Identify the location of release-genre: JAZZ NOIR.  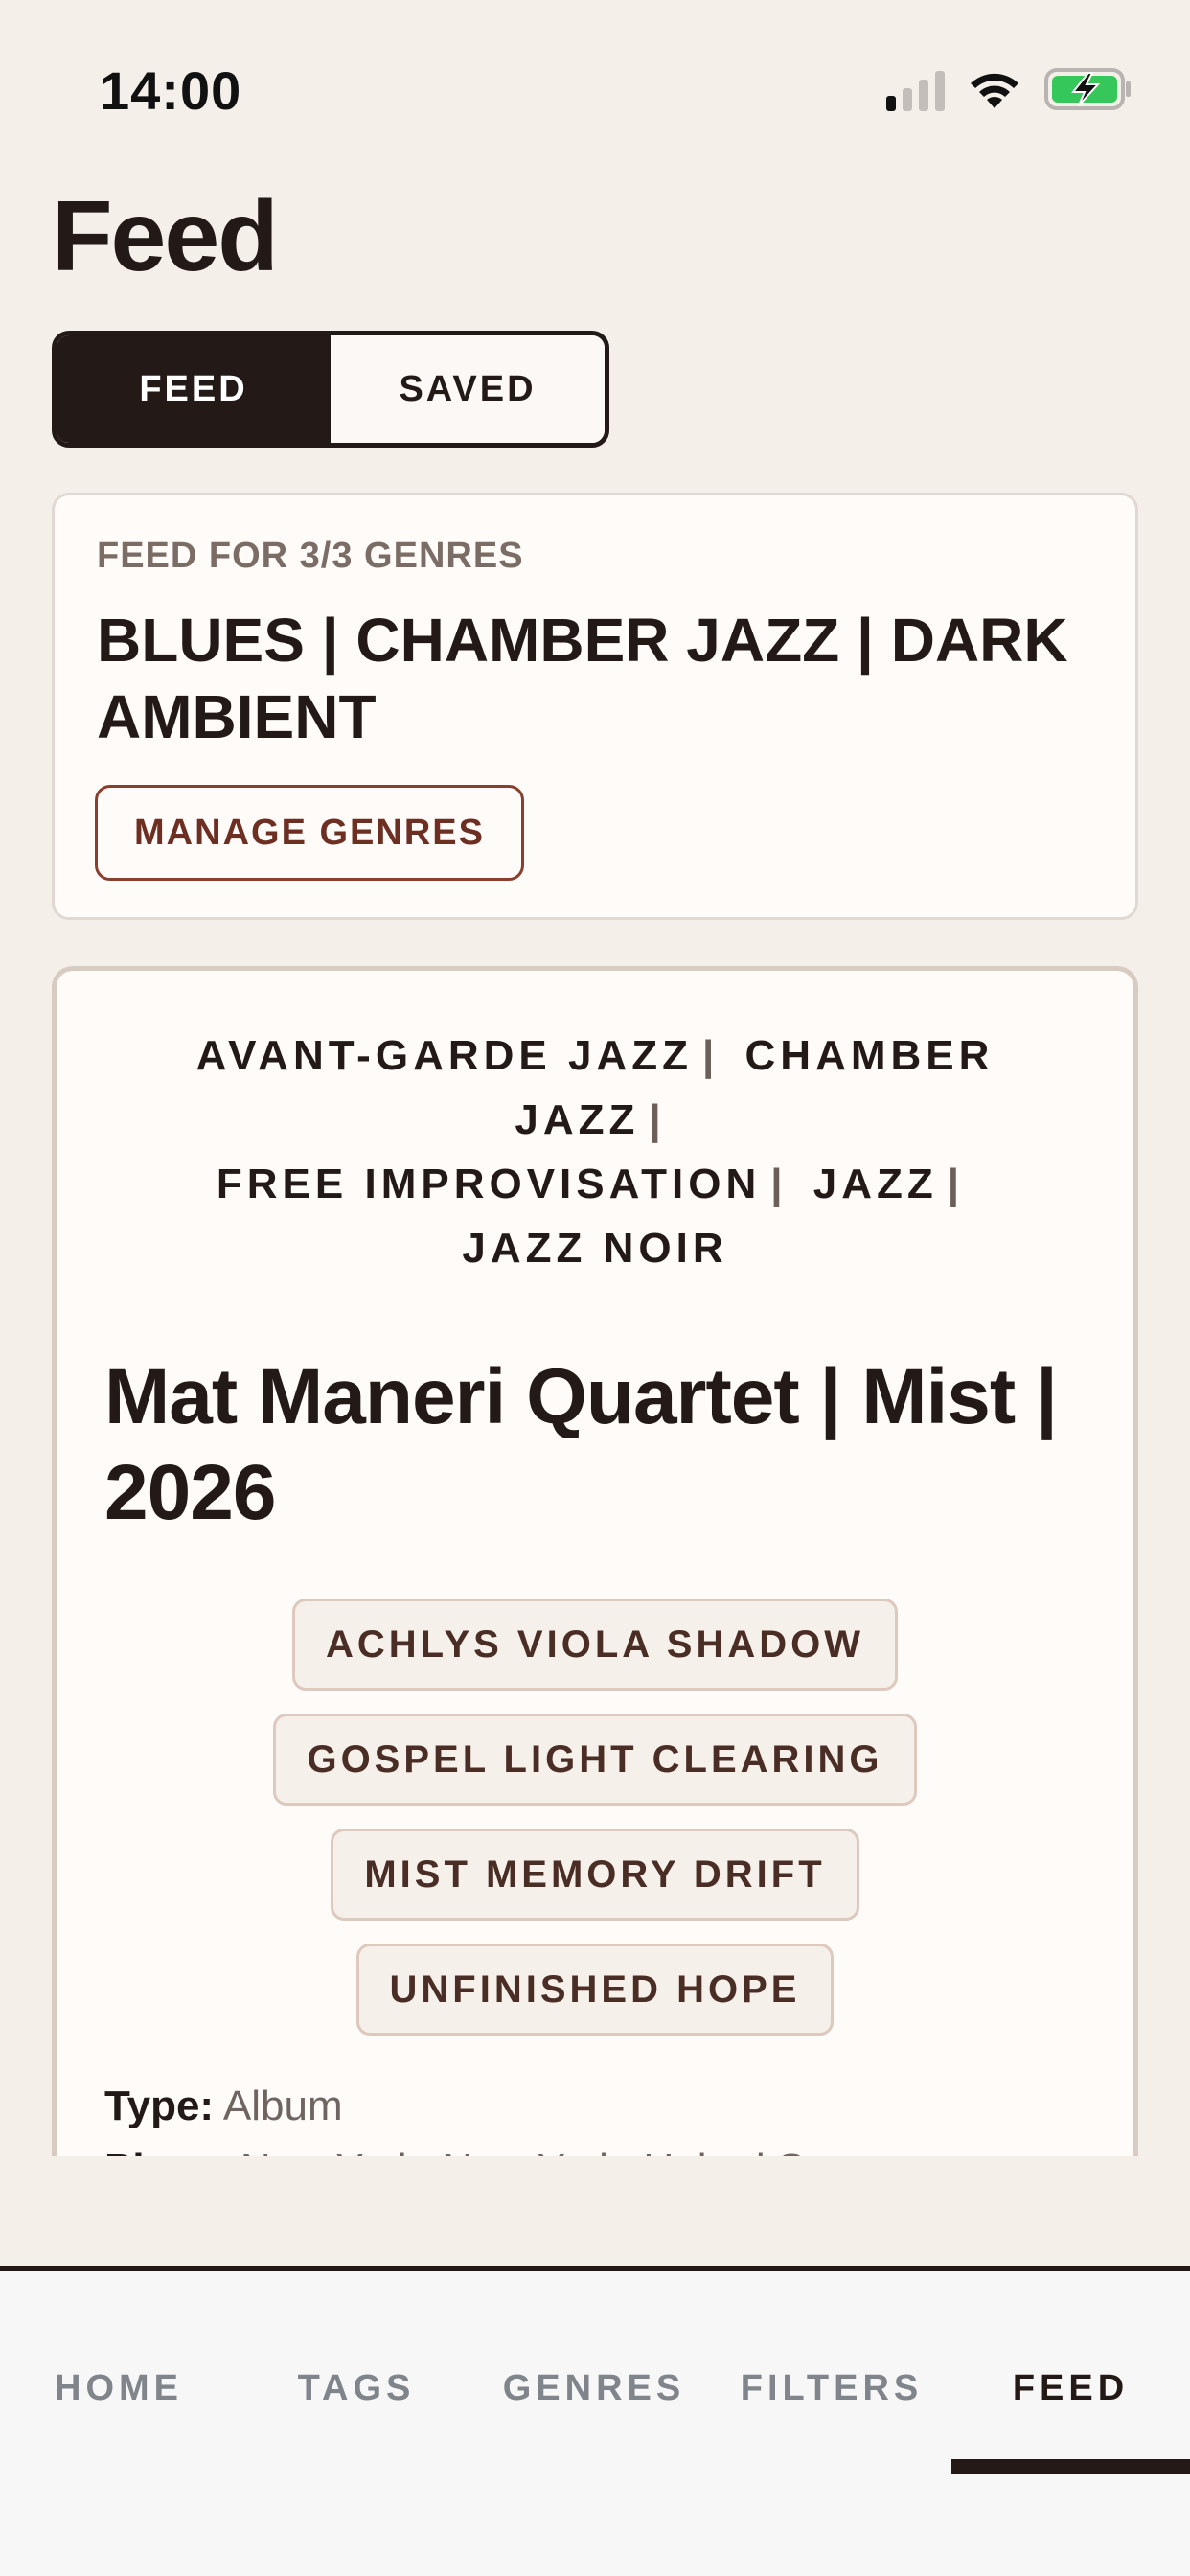
(595, 1249).